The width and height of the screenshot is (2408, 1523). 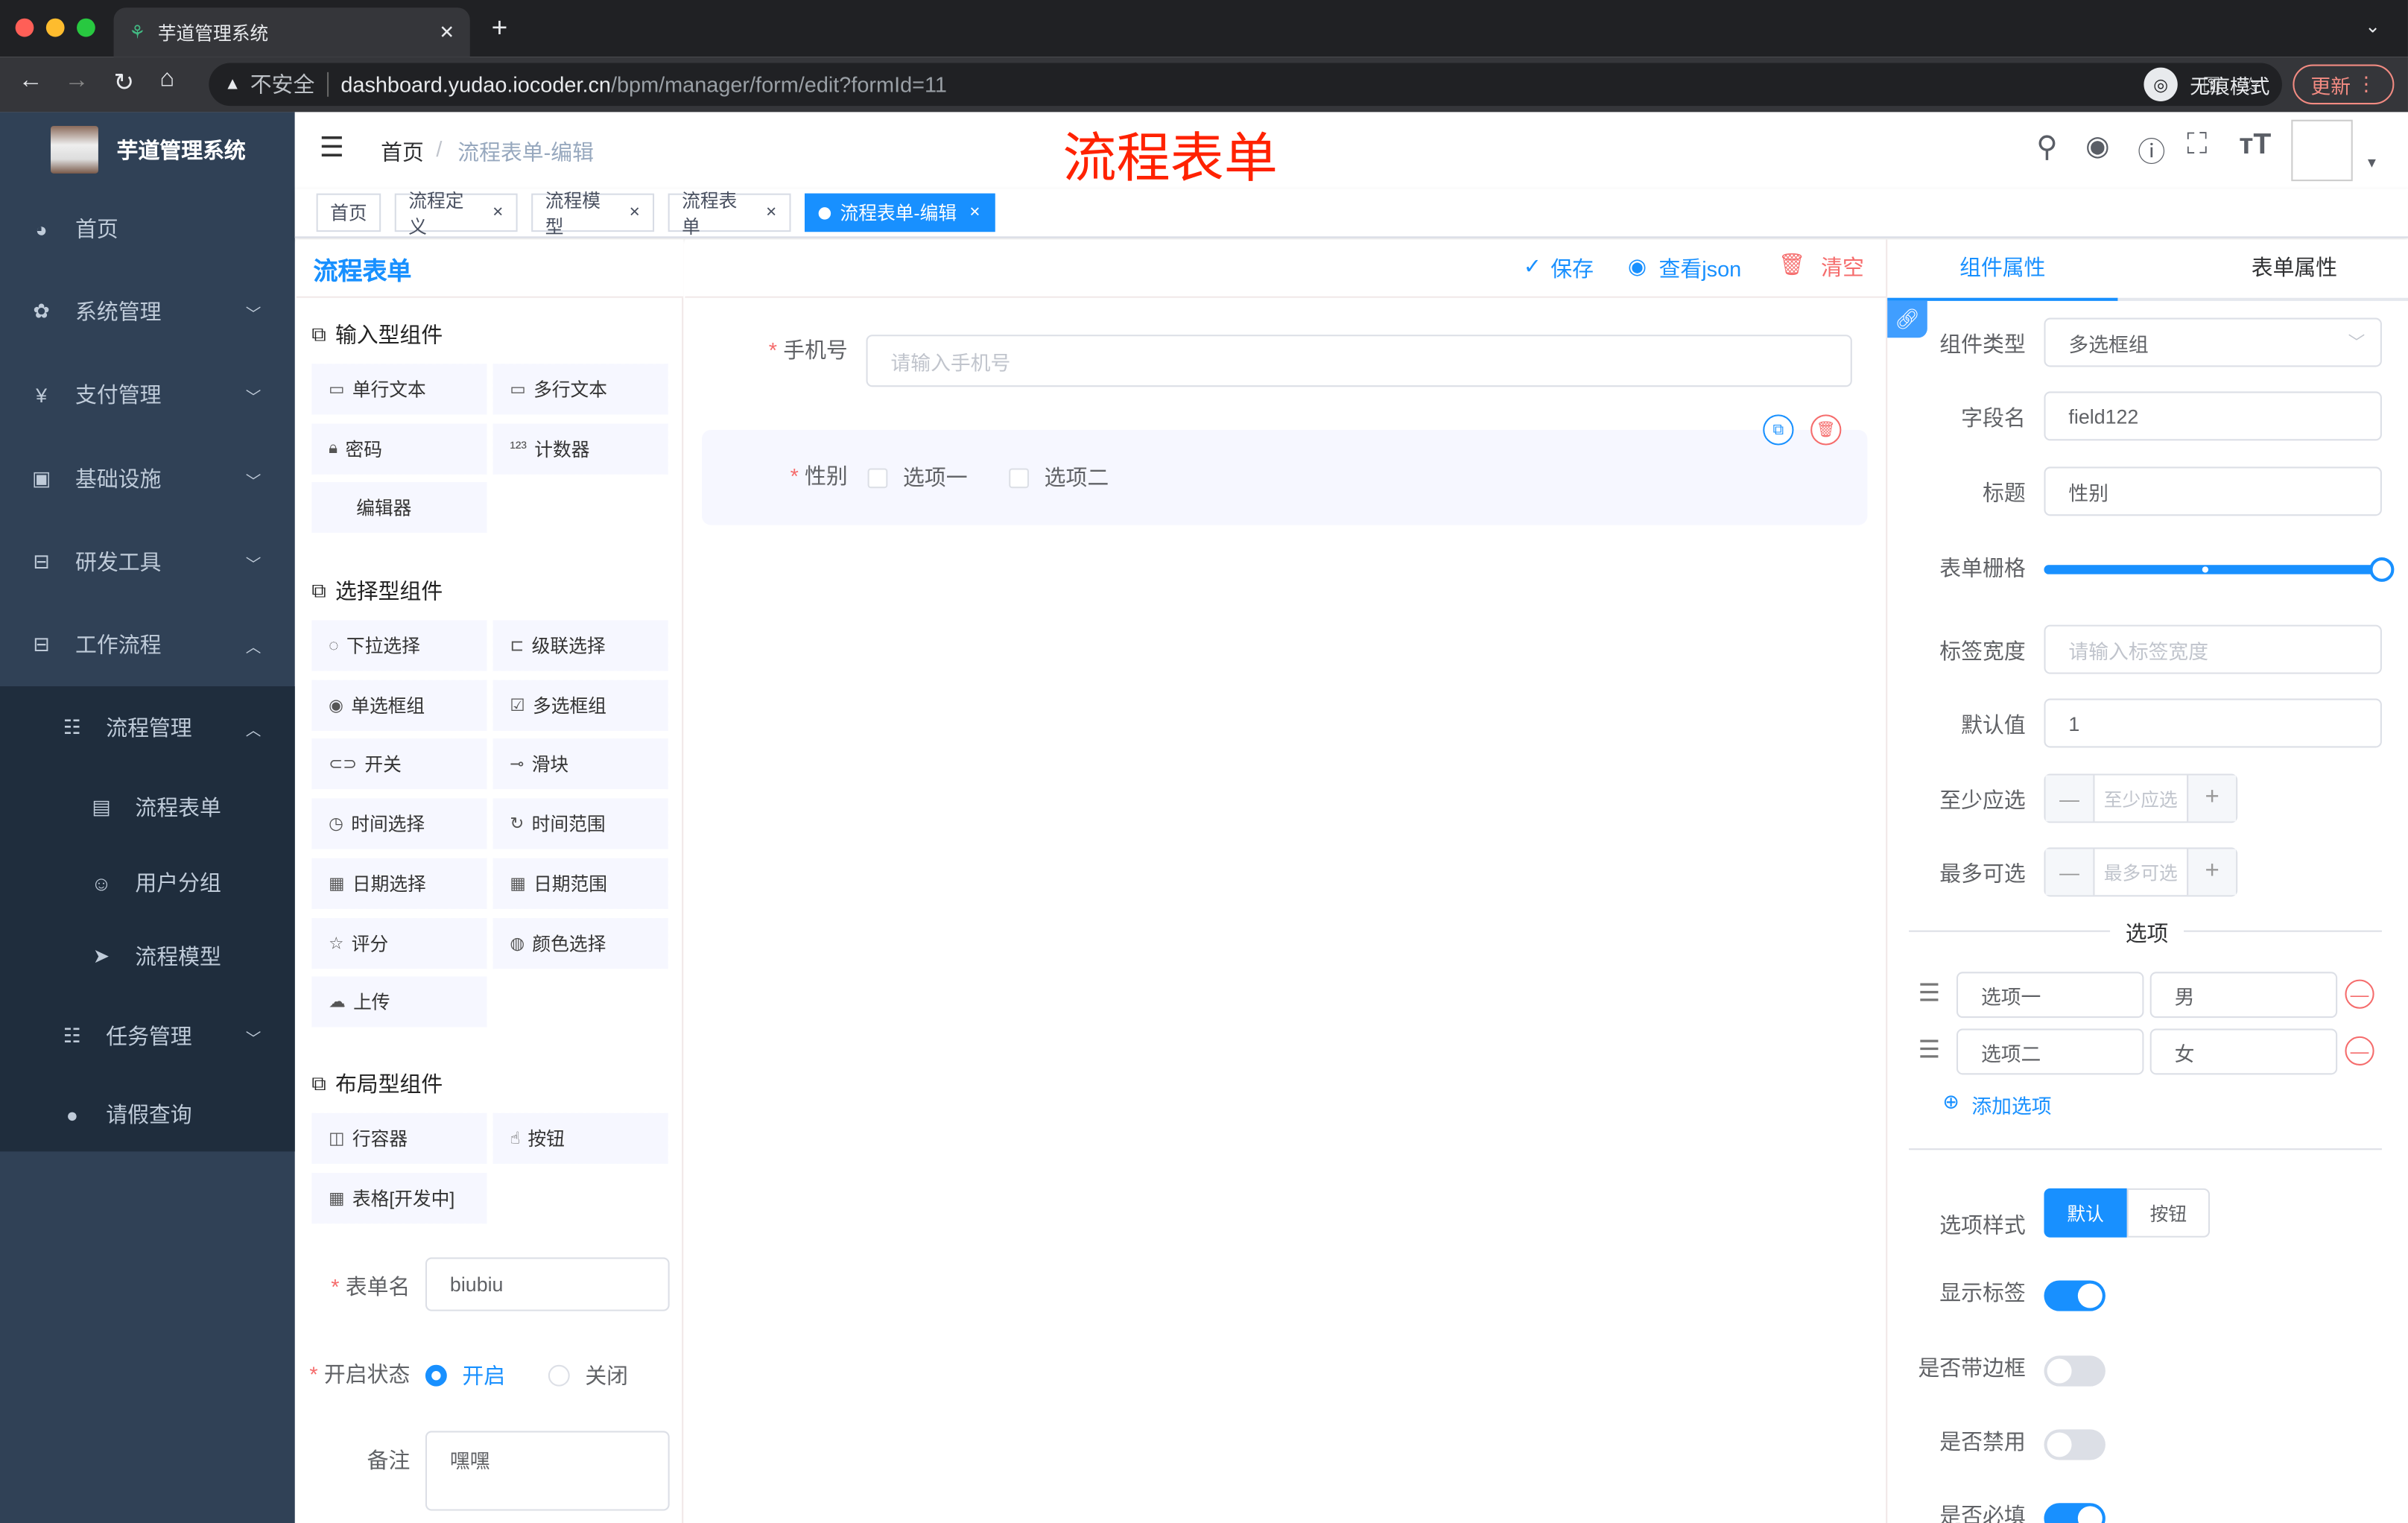 I want to click on option-style-0: 默认, so click(x=2085, y=1213).